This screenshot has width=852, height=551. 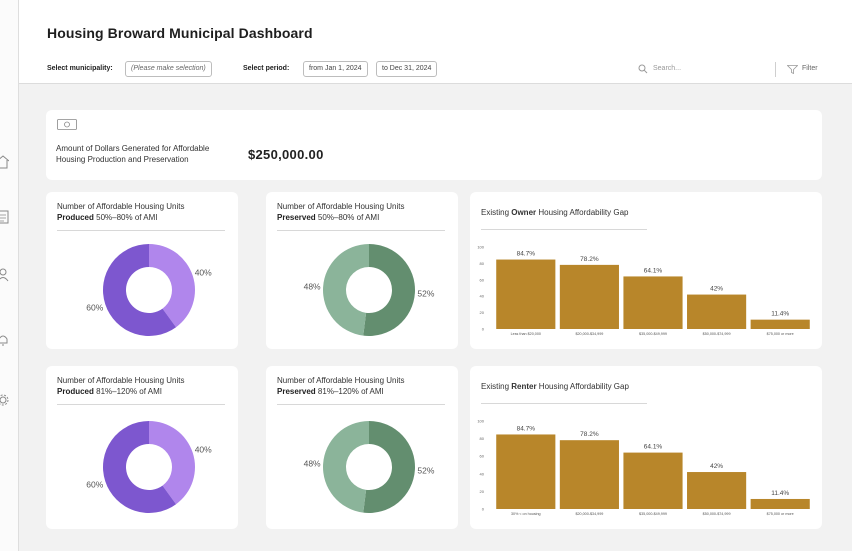 What do you see at coordinates (4, 400) in the screenshot?
I see `gear-icon` at bounding box center [4, 400].